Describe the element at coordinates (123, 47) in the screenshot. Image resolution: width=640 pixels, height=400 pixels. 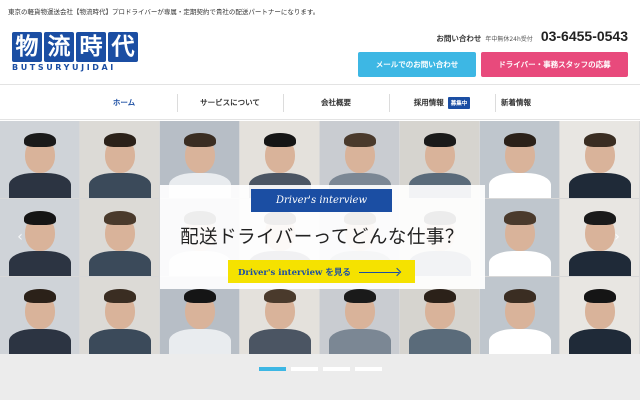
I see `logo-char: 代` at that location.